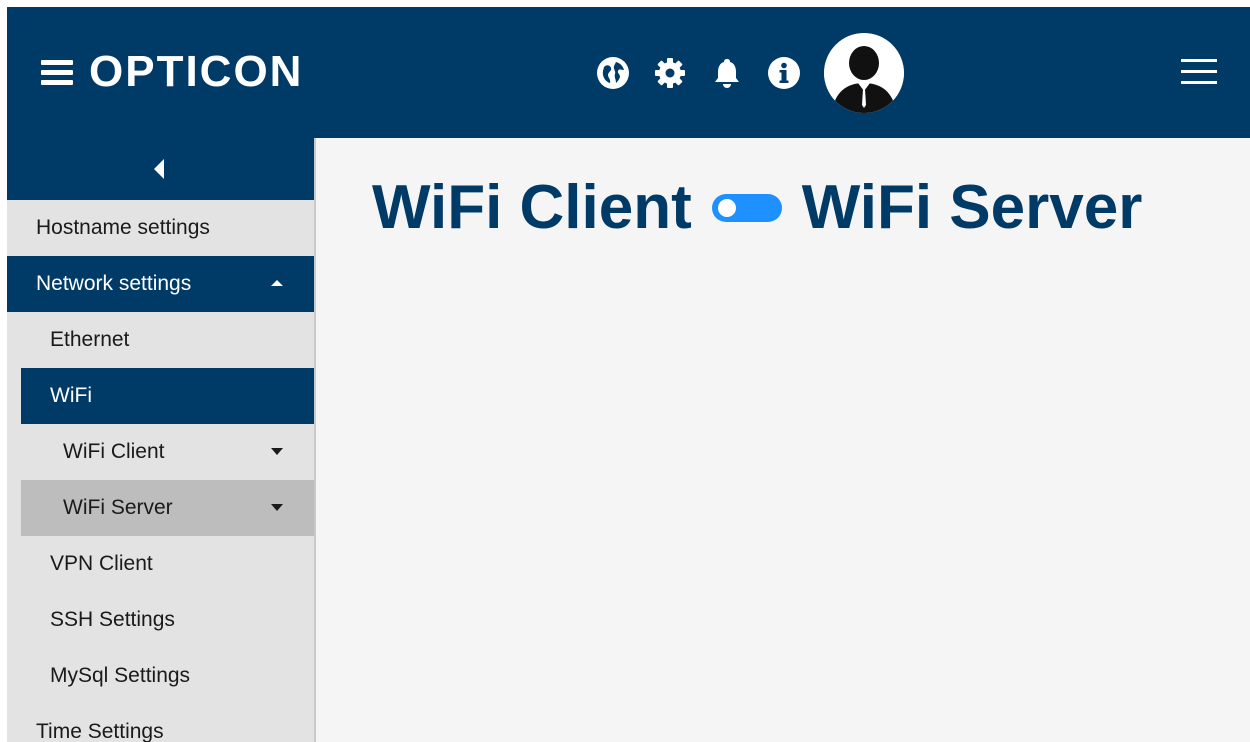  Describe the element at coordinates (726, 208) in the screenshot. I see `toggle-knob` at that location.